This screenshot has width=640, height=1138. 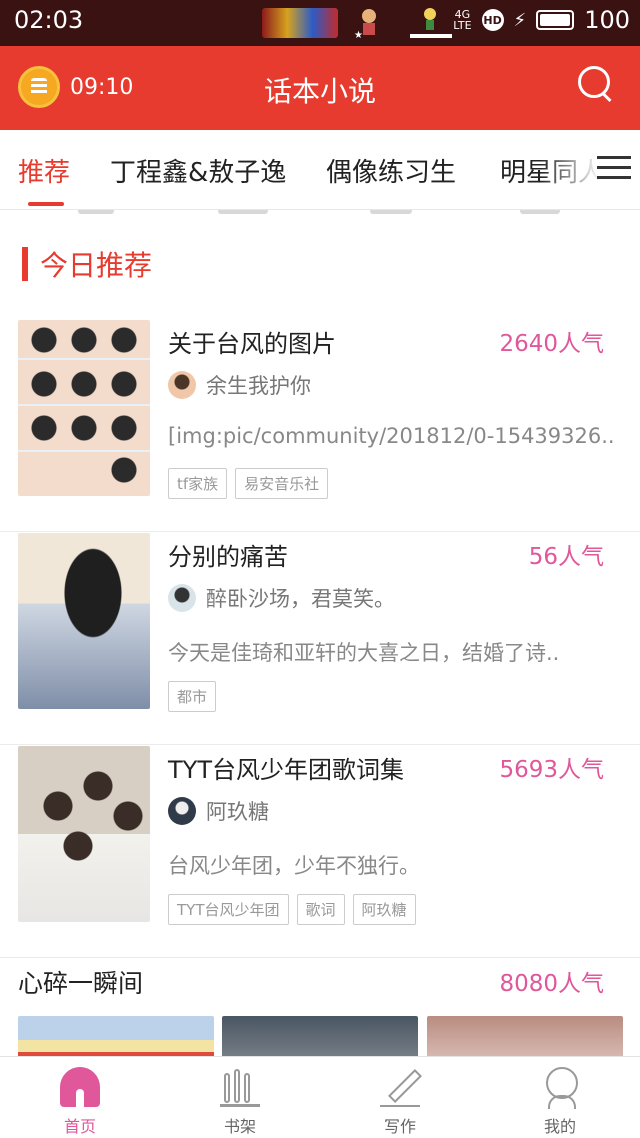 I want to click on tag-list: tf家族 易安音乐社, so click(x=248, y=483).